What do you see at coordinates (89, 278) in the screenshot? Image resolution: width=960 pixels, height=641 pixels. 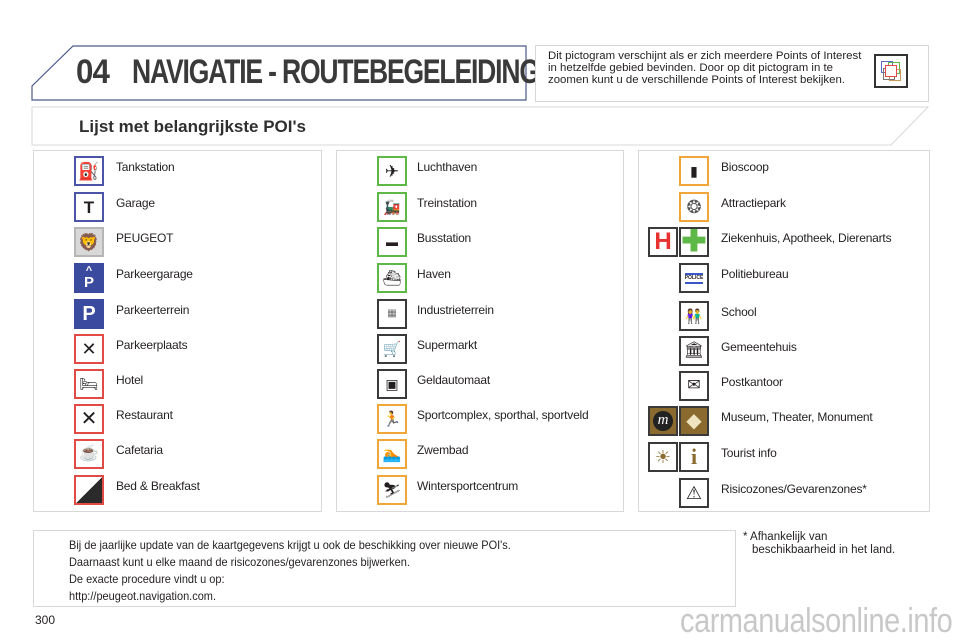 I see `covered-parking-icon: ^ P` at bounding box center [89, 278].